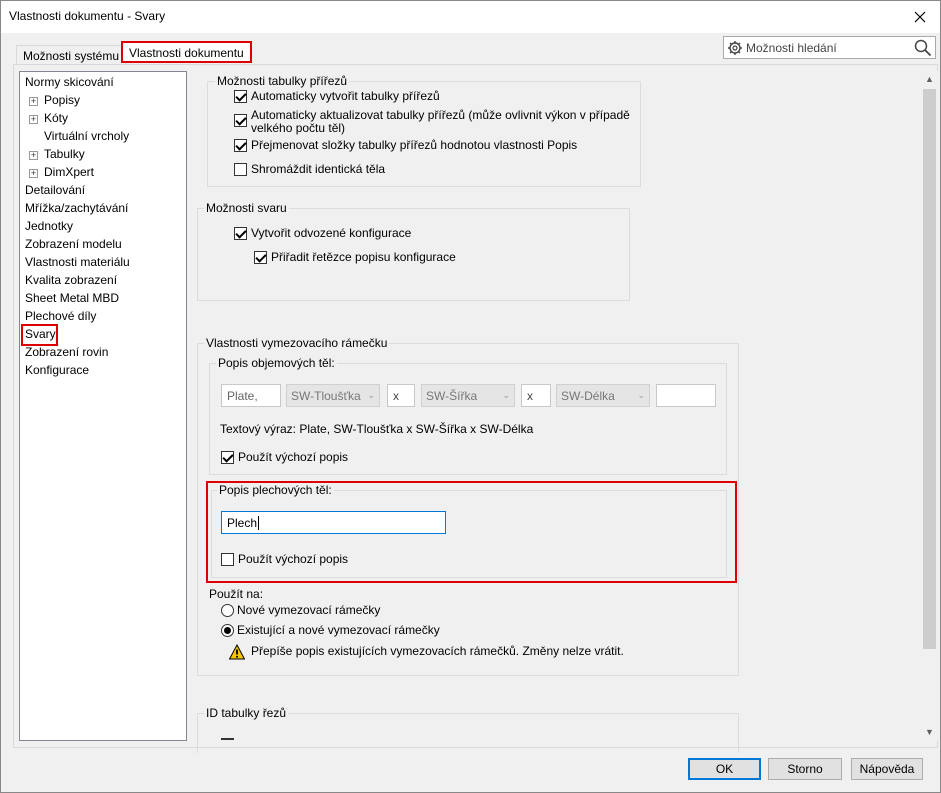  I want to click on close-button, so click(920, 17).